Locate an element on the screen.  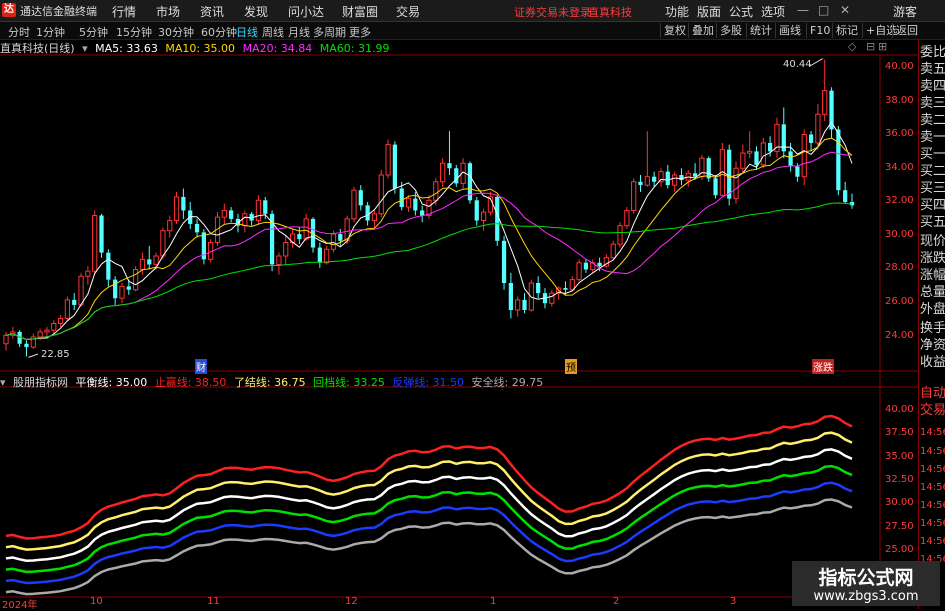
rp-buy1: 买一 is located at coordinates (932, 154).